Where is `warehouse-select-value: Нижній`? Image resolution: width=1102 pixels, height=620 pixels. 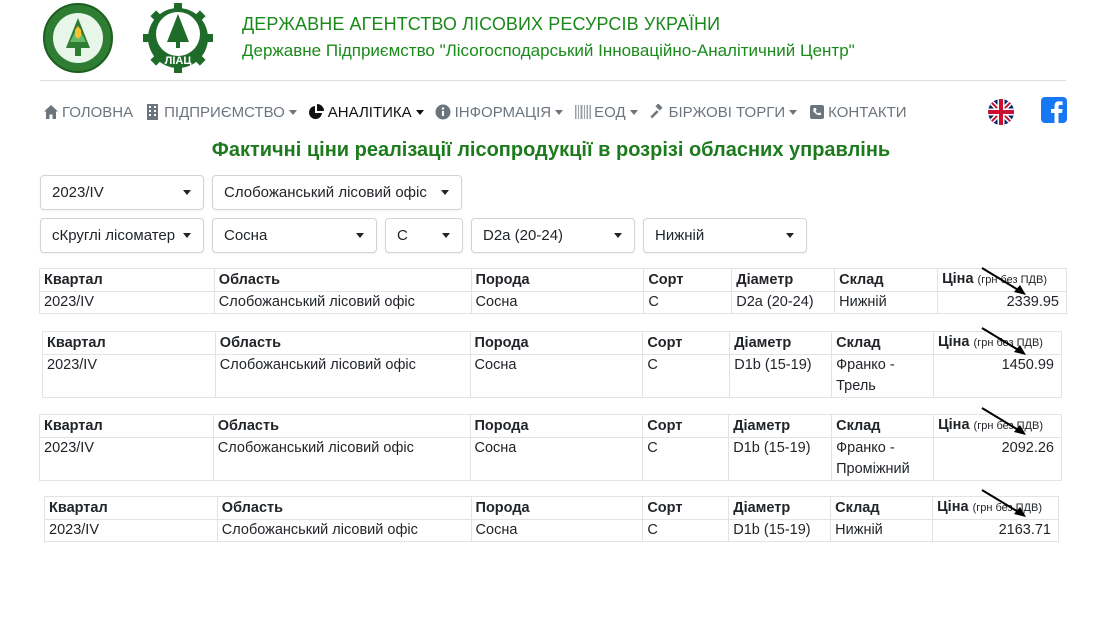 warehouse-select-value: Нижній is located at coordinates (680, 235).